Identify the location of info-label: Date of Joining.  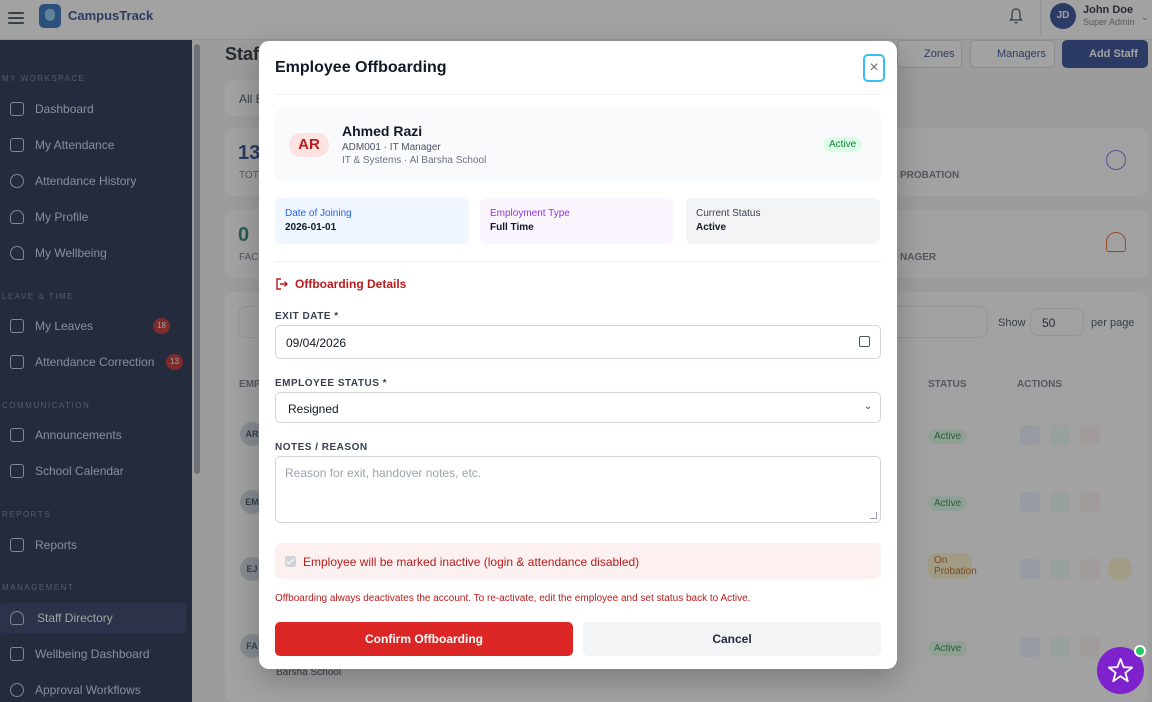
(318, 213).